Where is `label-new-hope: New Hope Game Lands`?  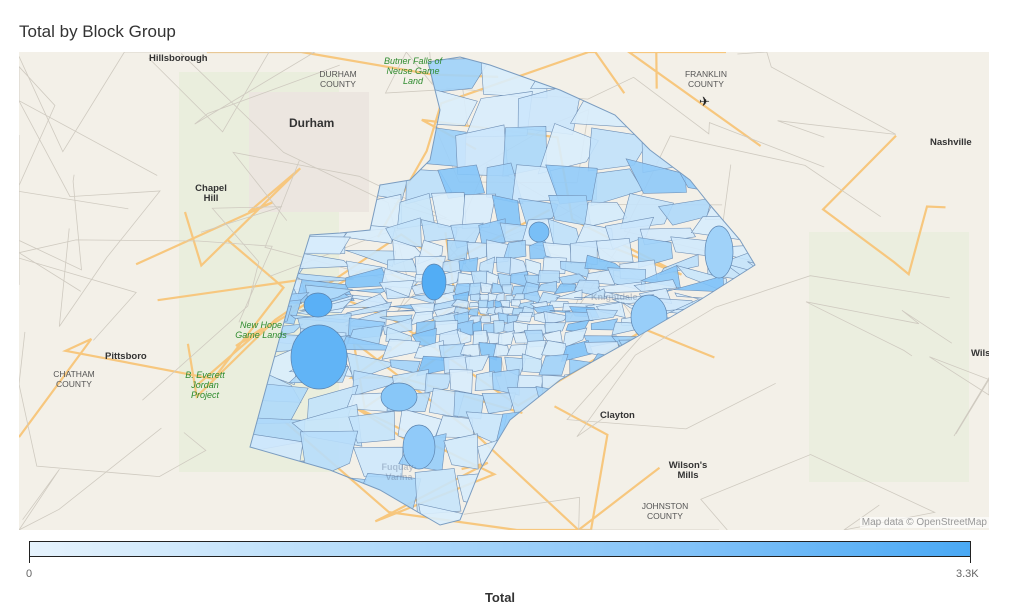
label-new-hope: New Hope Game Lands is located at coordinates (261, 330).